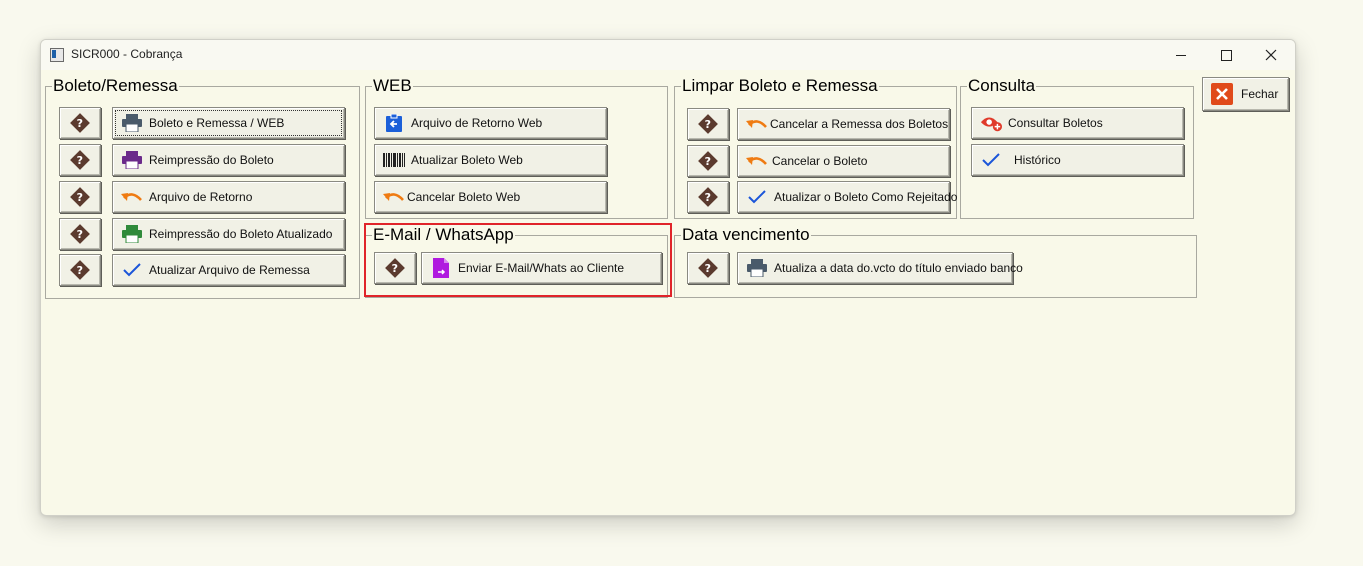  What do you see at coordinates (443, 234) in the screenshot?
I see `group-title-email-whatsapp: E-Mail / WhatsApp` at bounding box center [443, 234].